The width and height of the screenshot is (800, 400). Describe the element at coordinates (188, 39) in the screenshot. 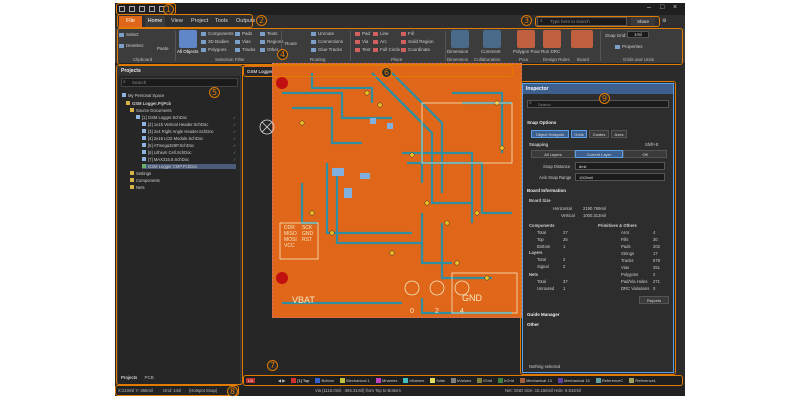

I see `all-objects-button` at that location.